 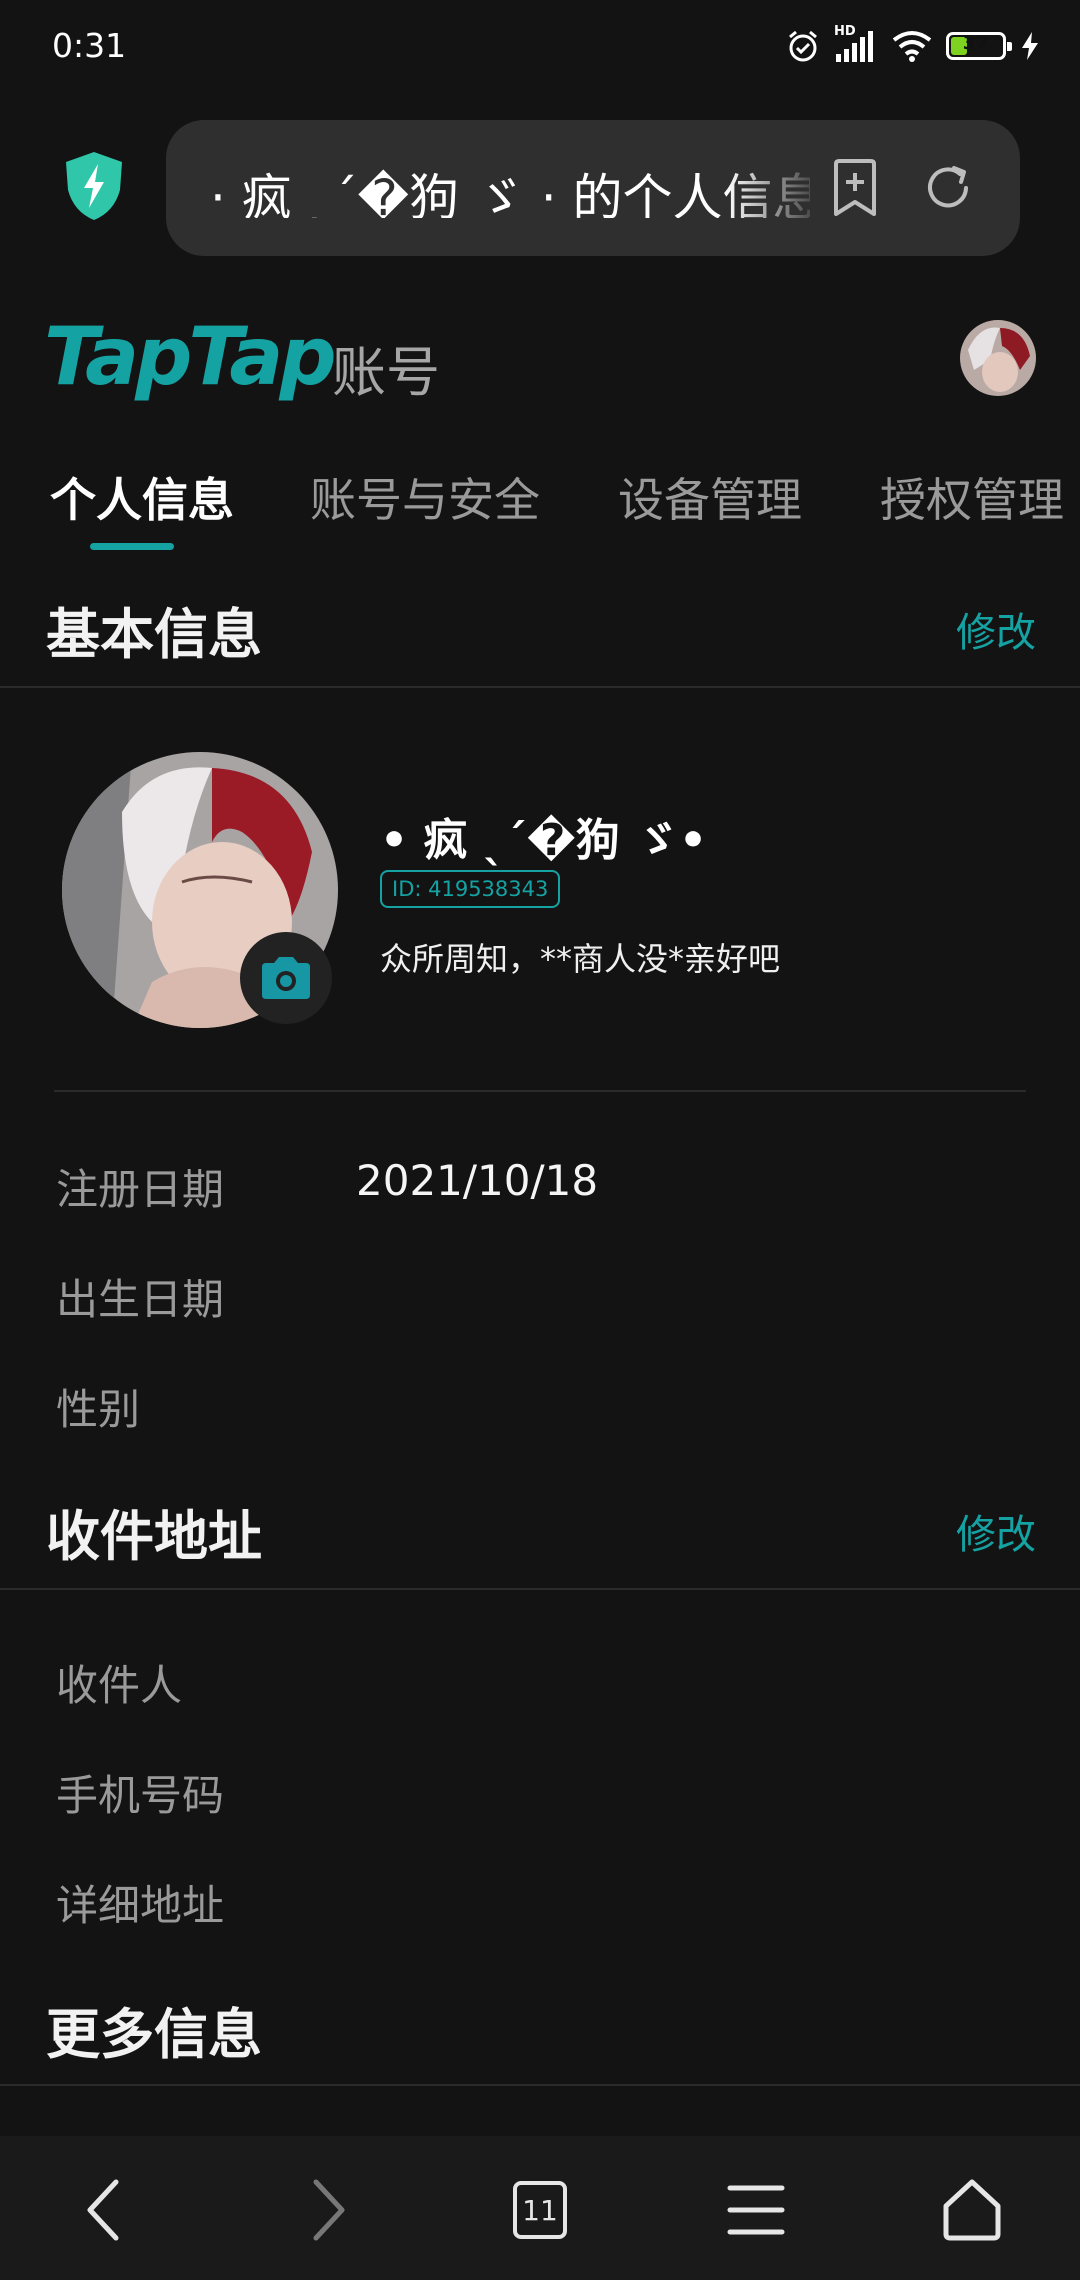 What do you see at coordinates (856, 44) in the screenshot?
I see `signal-icon: HD` at bounding box center [856, 44].